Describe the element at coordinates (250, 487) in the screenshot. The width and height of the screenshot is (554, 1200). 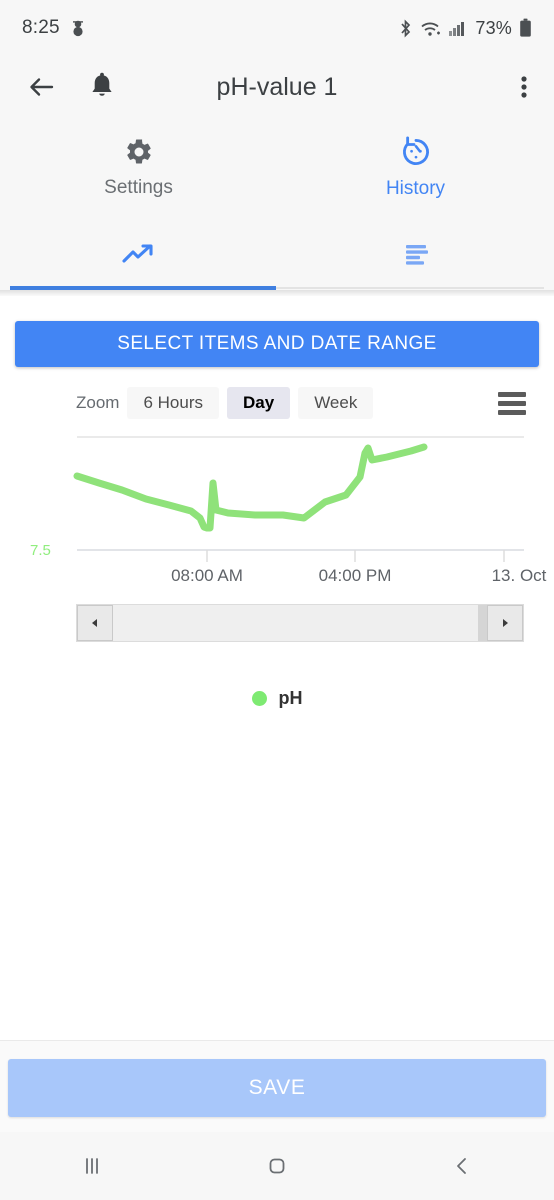
I see `series-ph-line` at that location.